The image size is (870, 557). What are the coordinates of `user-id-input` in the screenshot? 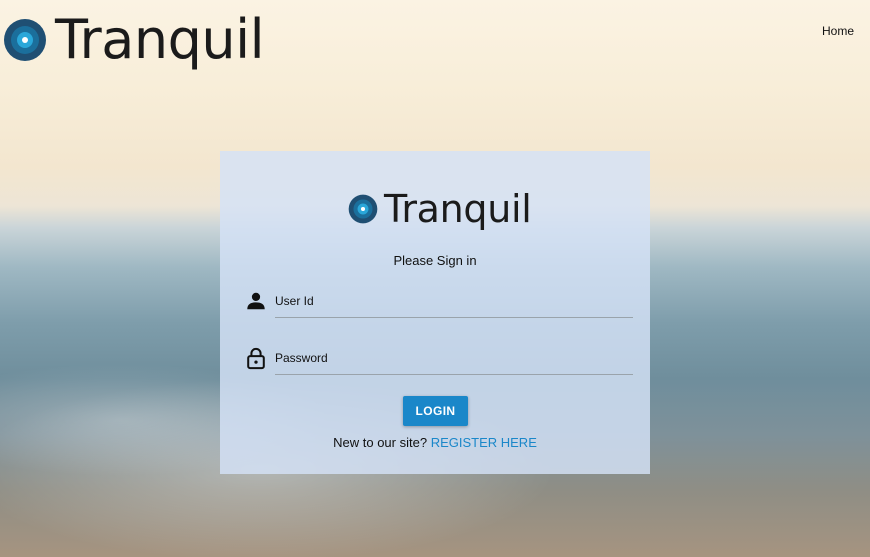 It's located at (454, 301).